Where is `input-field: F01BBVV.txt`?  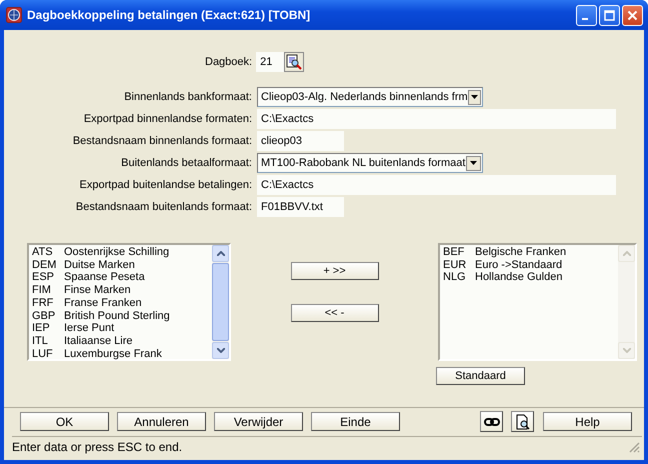
input-field: F01BBVV.txt is located at coordinates (300, 207).